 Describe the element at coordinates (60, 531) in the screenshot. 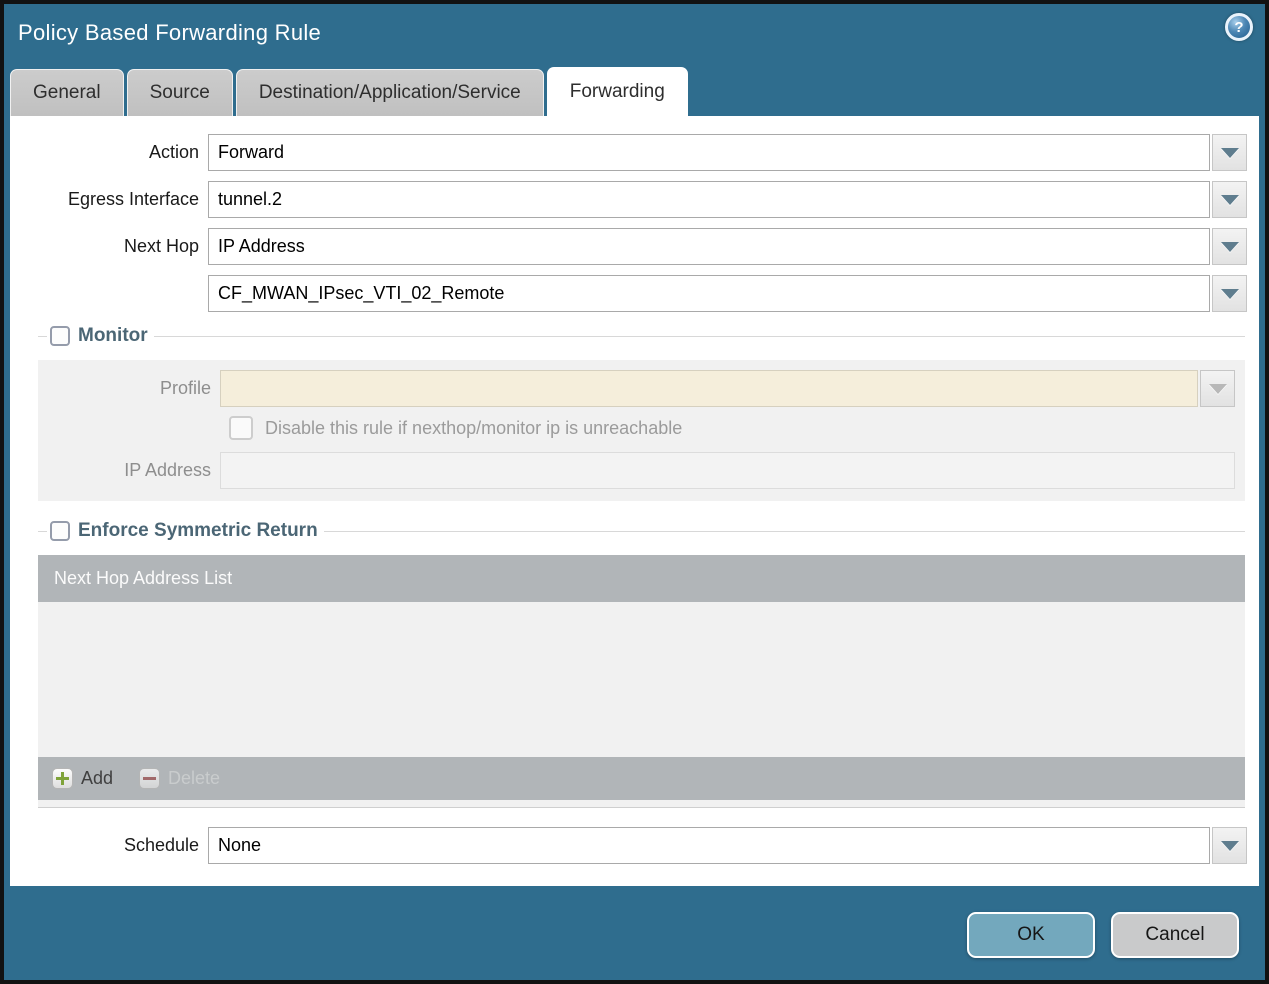

I see `enforce-symmetric-return-checkbox` at that location.